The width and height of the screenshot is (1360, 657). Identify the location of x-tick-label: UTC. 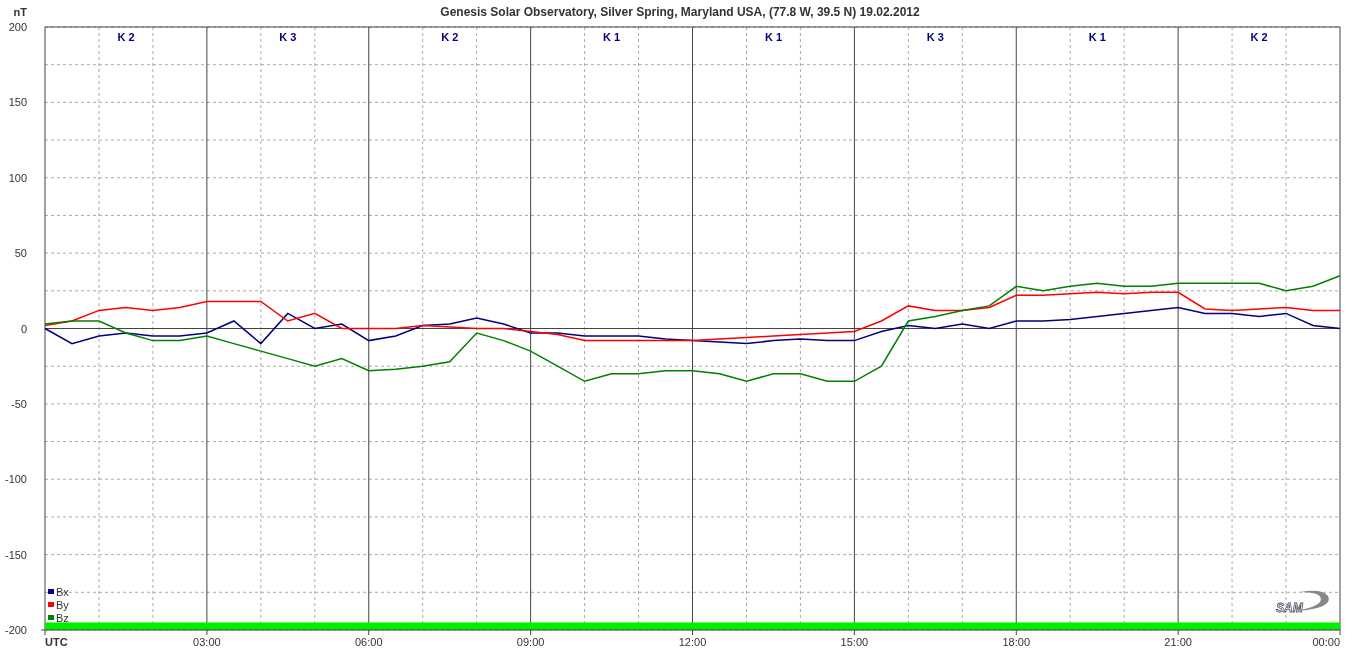
(56, 642).